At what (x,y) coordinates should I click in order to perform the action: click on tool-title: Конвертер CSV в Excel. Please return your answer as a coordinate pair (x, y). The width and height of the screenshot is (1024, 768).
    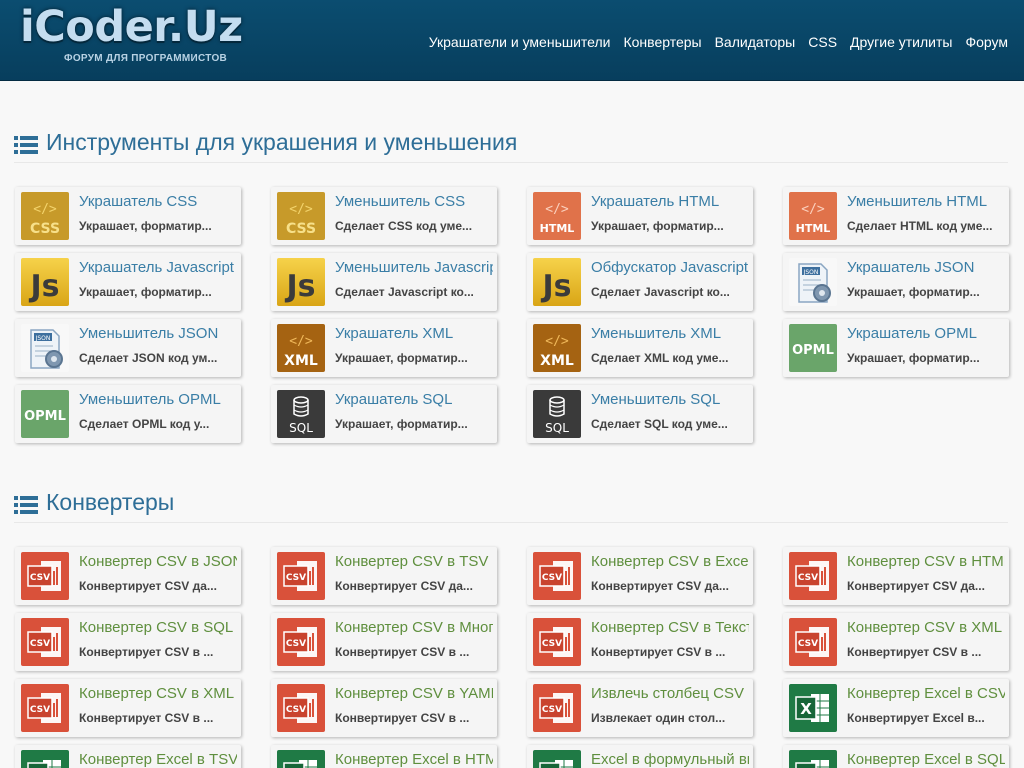
    Looking at the image, I should click on (670, 563).